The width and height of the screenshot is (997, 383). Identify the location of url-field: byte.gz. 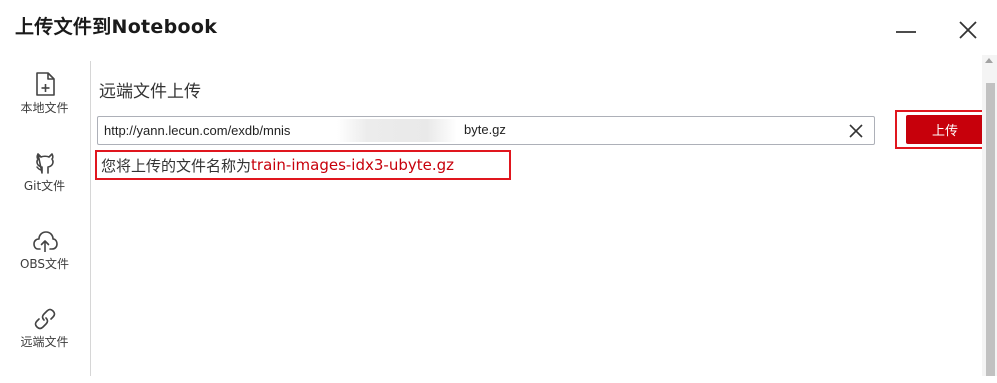
(486, 130).